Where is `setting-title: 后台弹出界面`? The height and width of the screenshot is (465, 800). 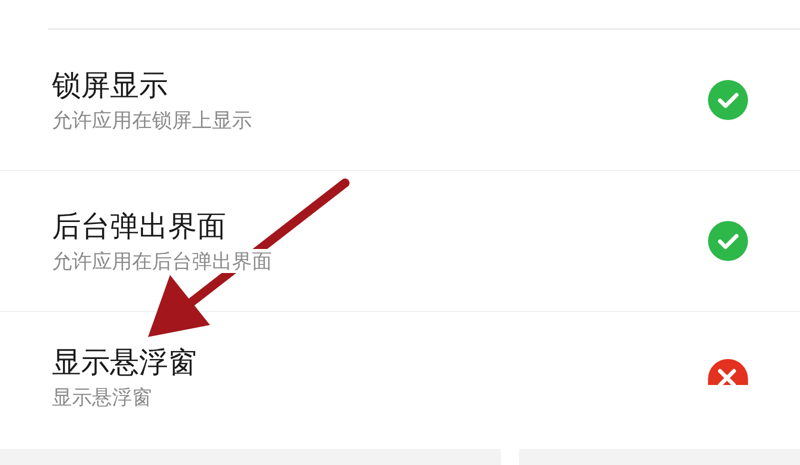 setting-title: 后台弹出界面 is located at coordinates (139, 226).